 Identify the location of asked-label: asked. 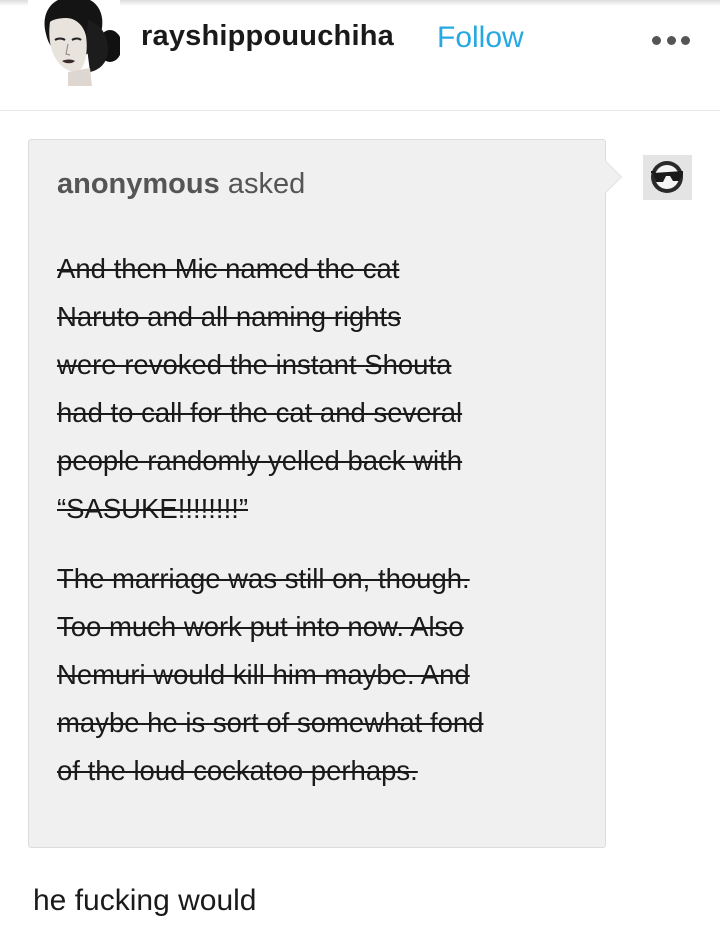
(266, 184).